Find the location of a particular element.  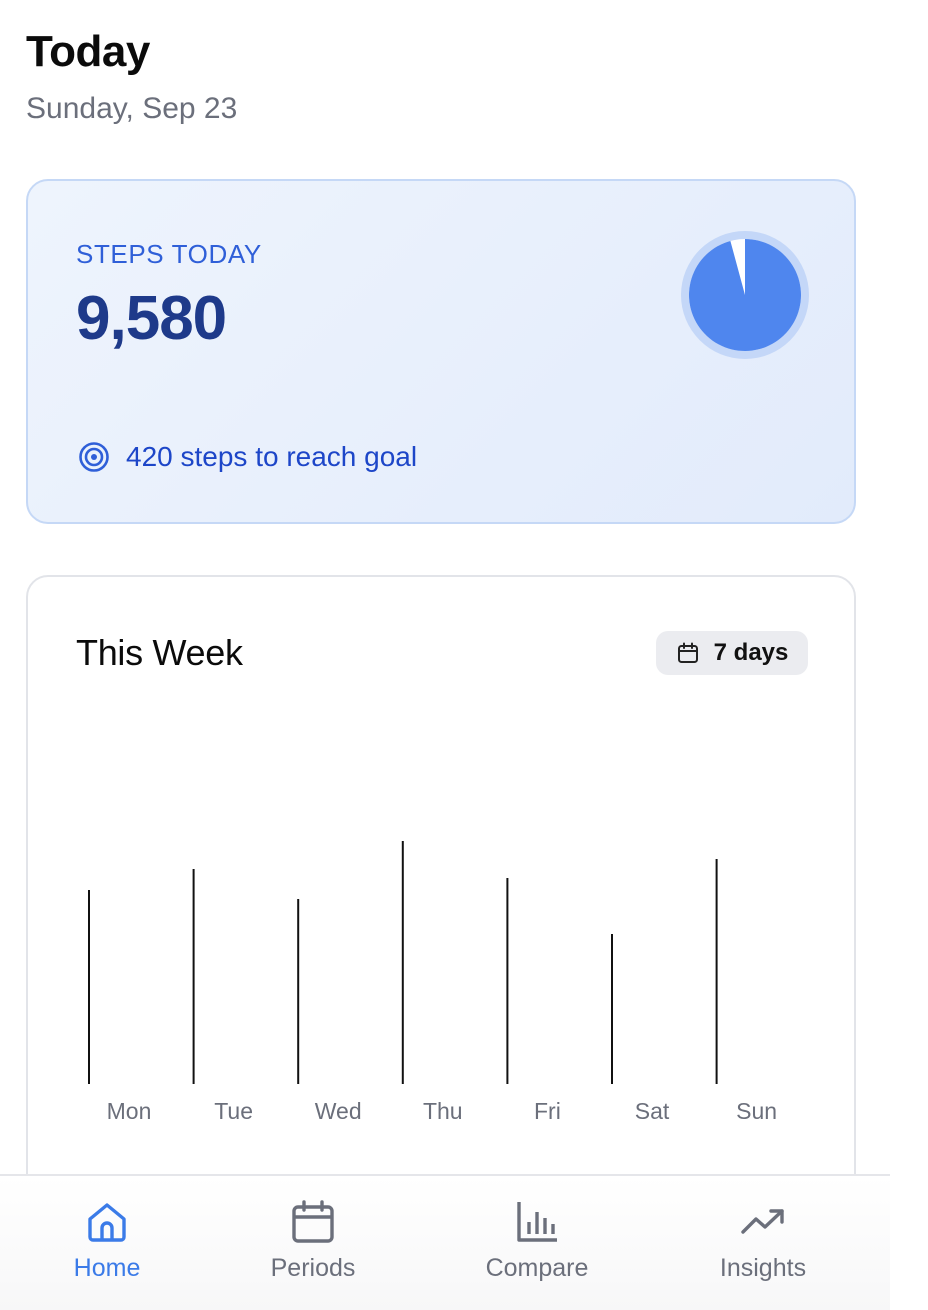

day-label-wed: Wed is located at coordinates (338, 1111).